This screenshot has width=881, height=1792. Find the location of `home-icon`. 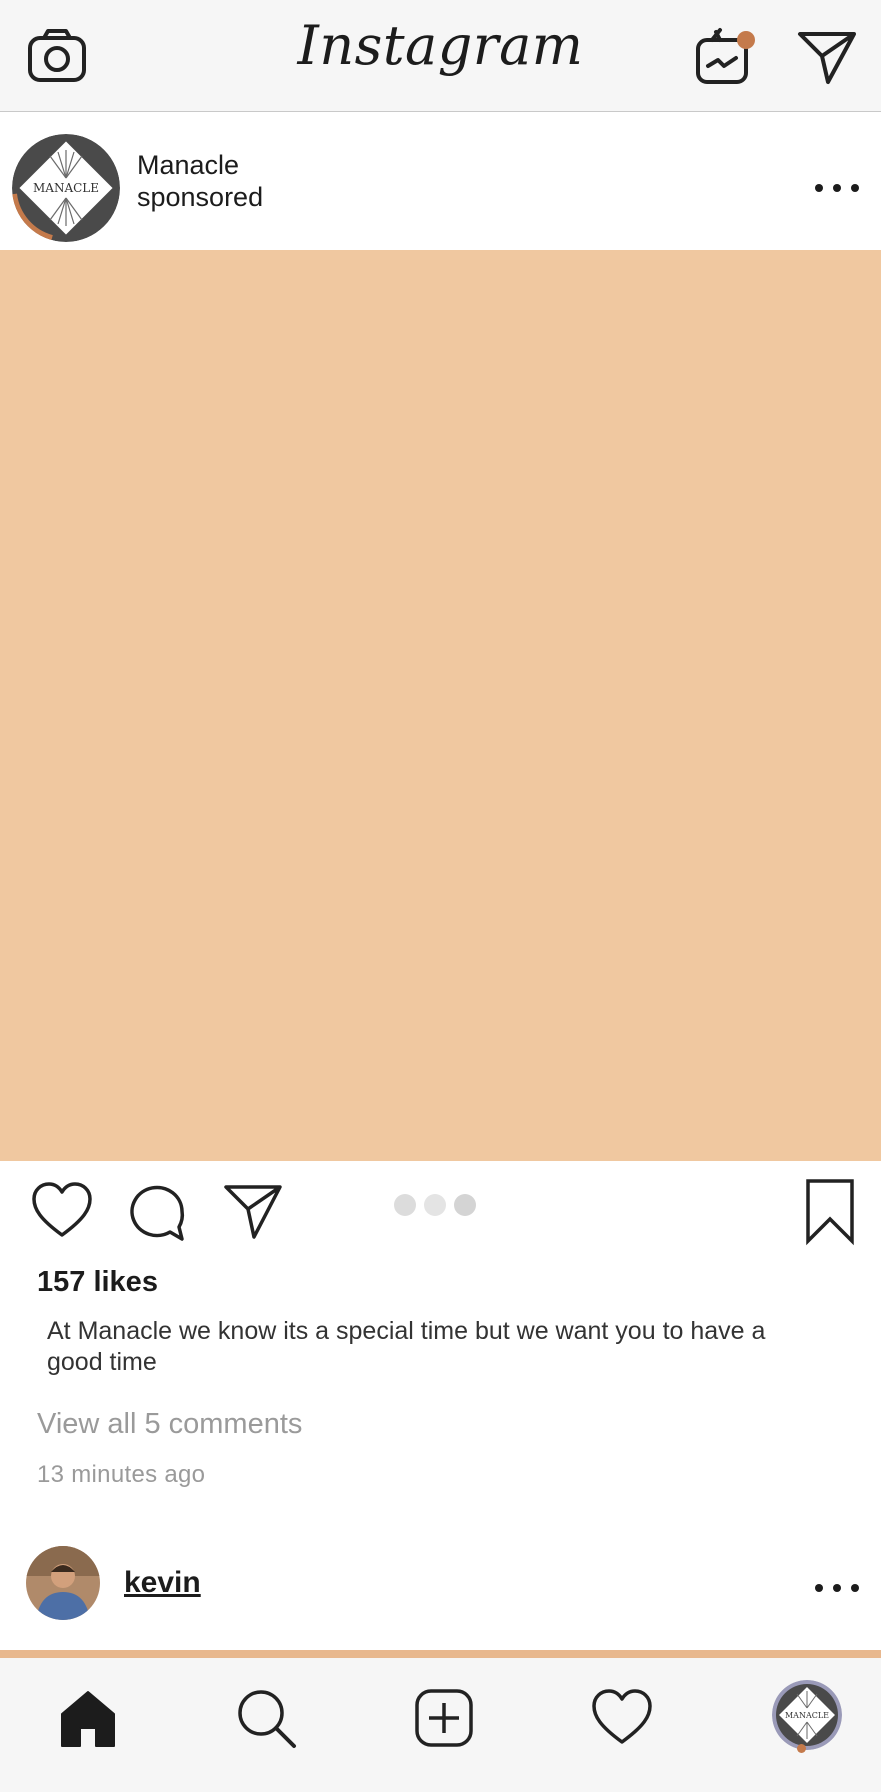

home-icon is located at coordinates (88, 1718).